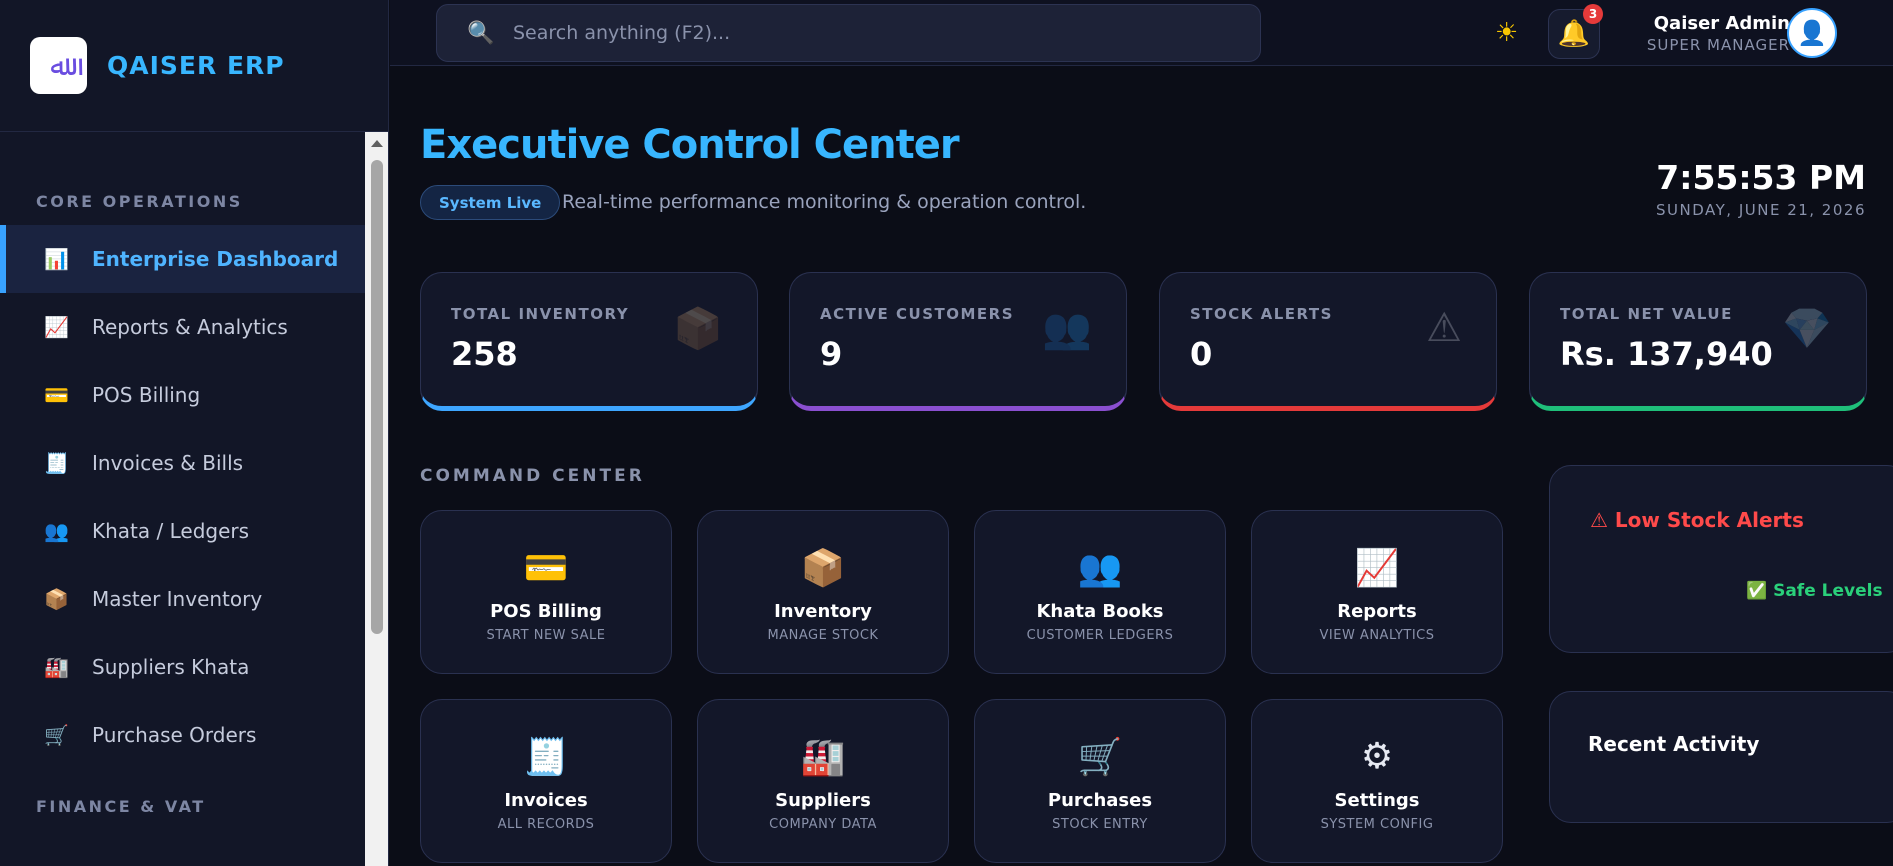 This screenshot has height=866, width=1893. I want to click on brand: ﷲ QAISER ERP, so click(194, 66).